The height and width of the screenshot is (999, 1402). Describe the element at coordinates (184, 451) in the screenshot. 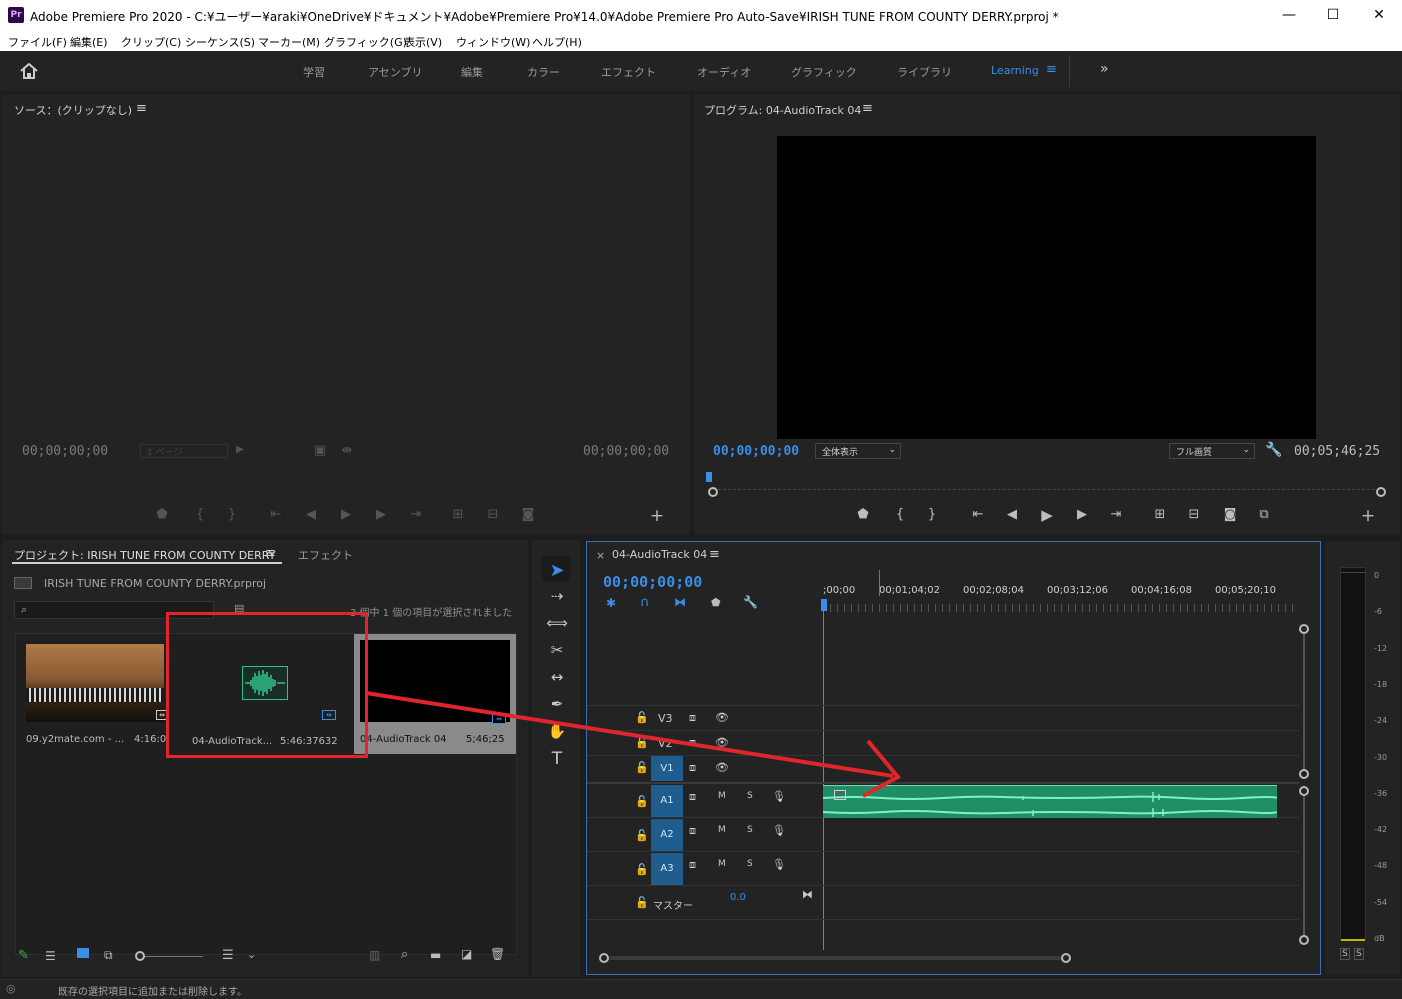

I see `source-page-select: 1 ページ` at that location.